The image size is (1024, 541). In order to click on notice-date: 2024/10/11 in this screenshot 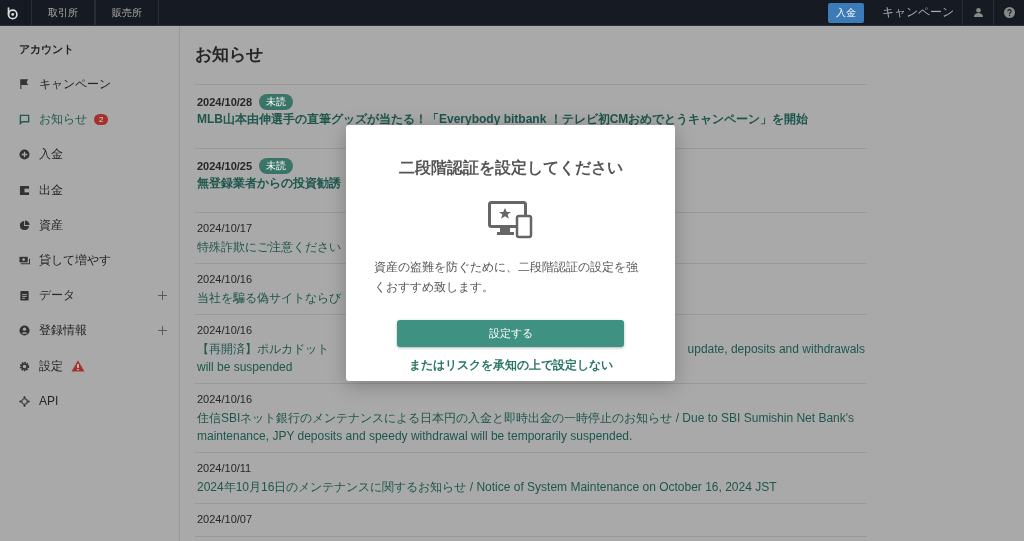, I will do `click(224, 468)`.